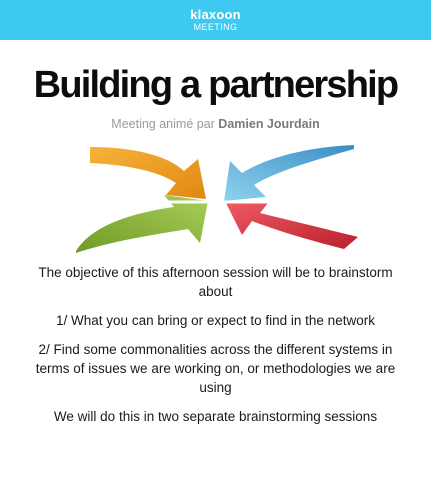 The height and width of the screenshot is (482, 431). I want to click on brand-logo: klaxoon, so click(215, 14).